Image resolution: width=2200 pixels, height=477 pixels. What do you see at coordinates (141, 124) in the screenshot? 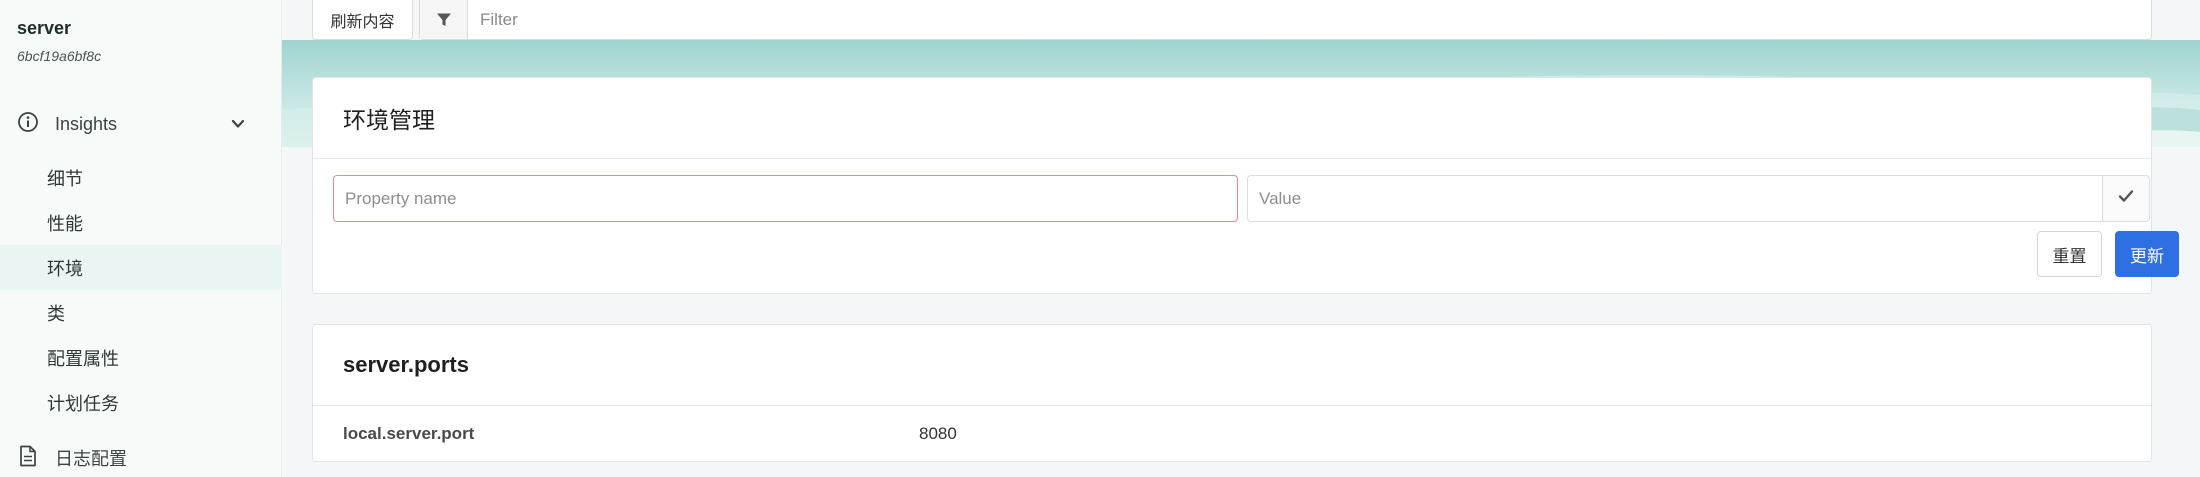
I see `nav-group-insights: Insights` at bounding box center [141, 124].